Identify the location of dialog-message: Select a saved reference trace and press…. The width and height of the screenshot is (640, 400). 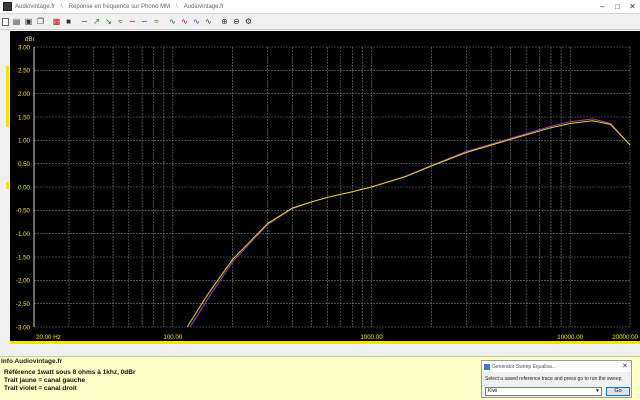
(553, 379).